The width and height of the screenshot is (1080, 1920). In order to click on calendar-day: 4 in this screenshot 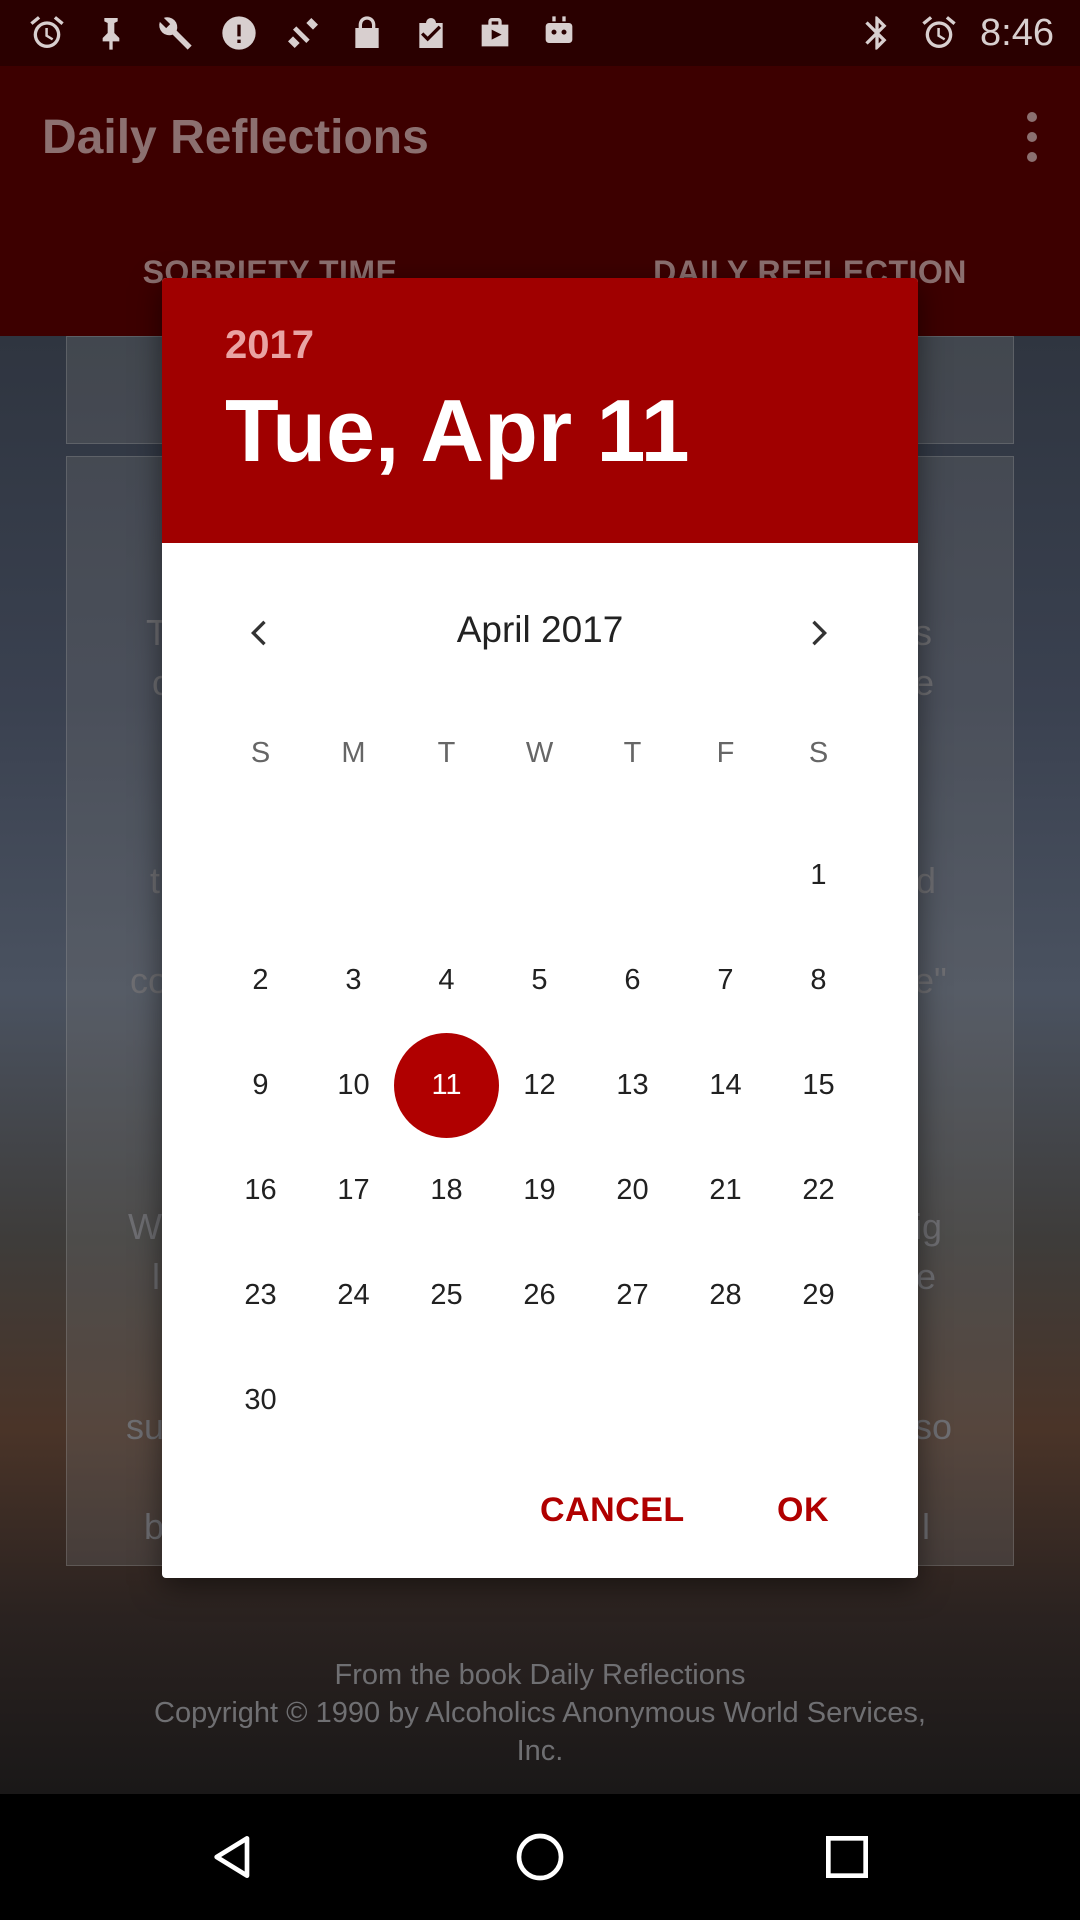, I will do `click(446, 980)`.